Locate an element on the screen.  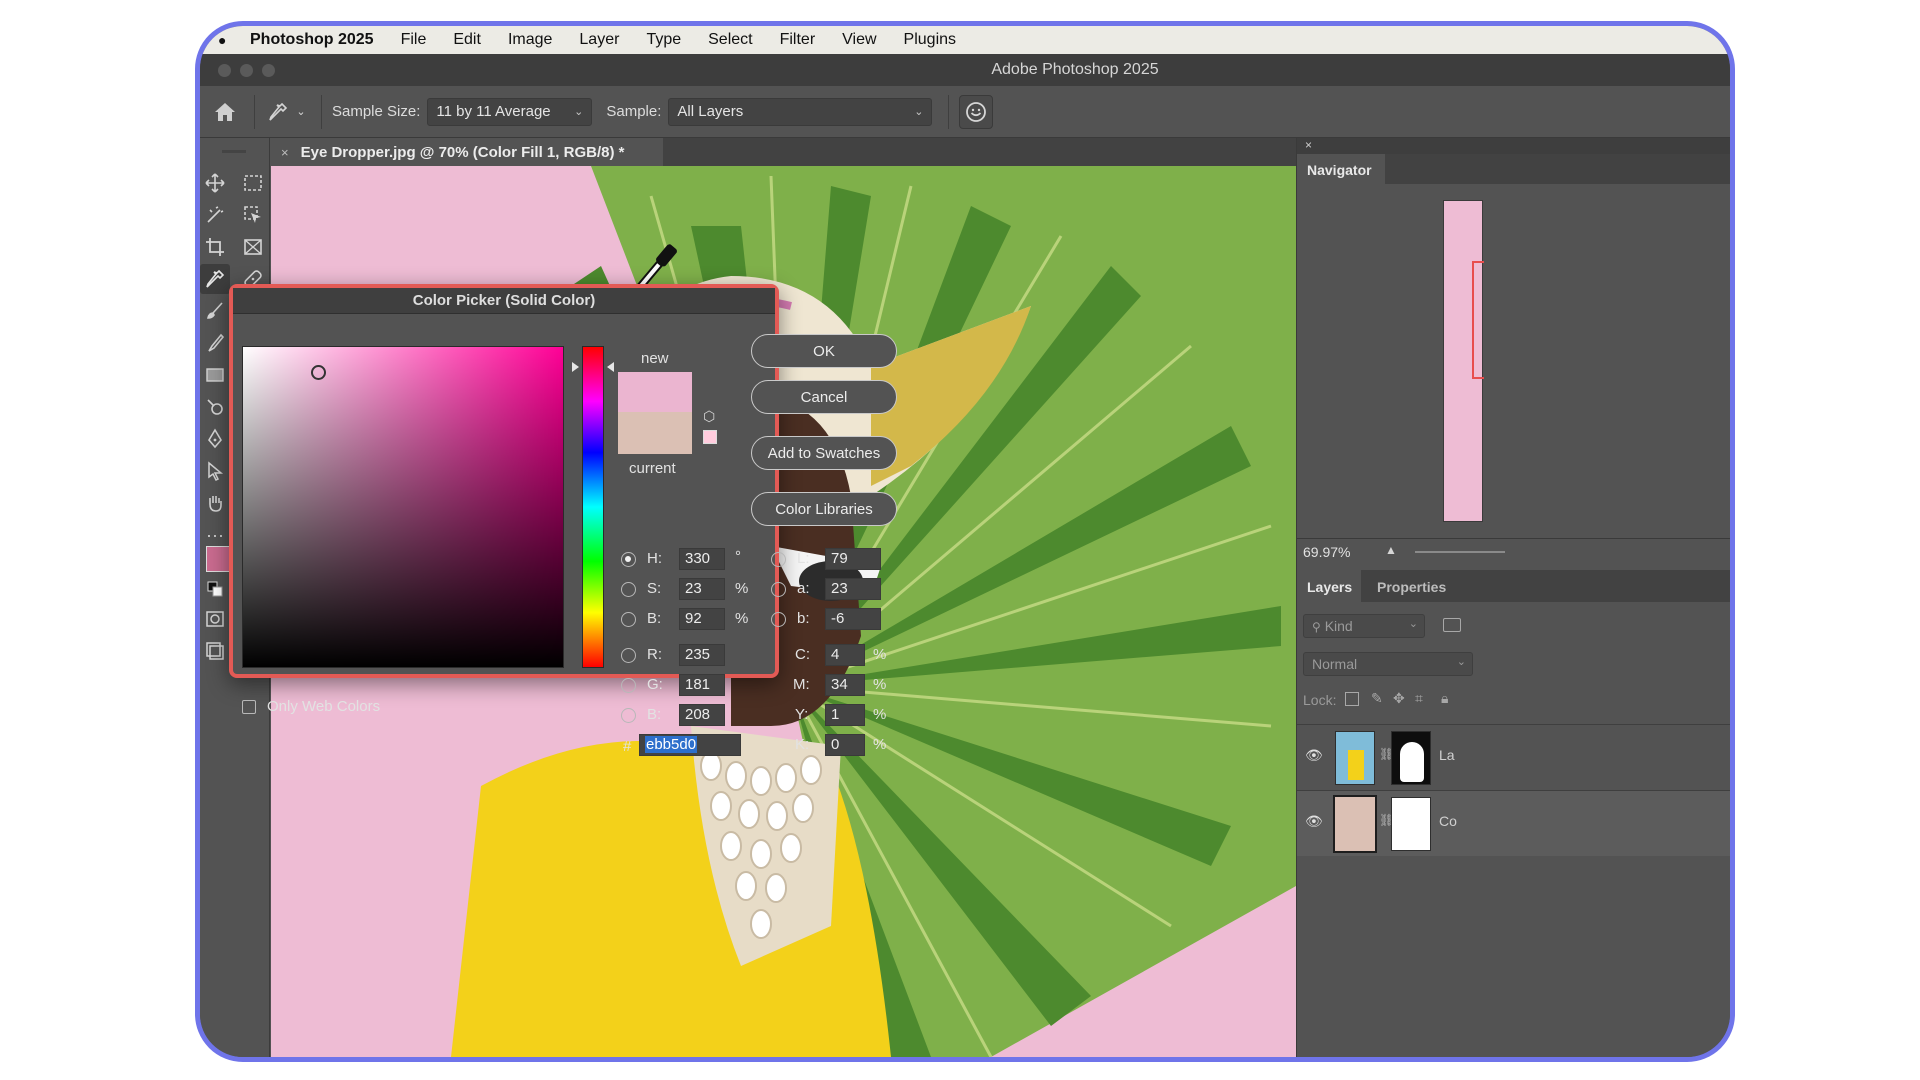
lab-b-input: -6 is located at coordinates (853, 619).